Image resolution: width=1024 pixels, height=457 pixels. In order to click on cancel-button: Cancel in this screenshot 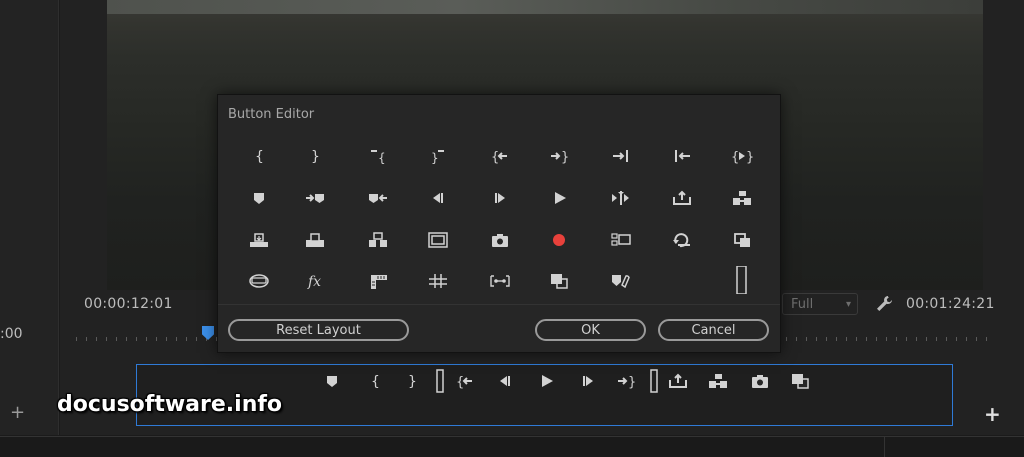, I will do `click(713, 330)`.